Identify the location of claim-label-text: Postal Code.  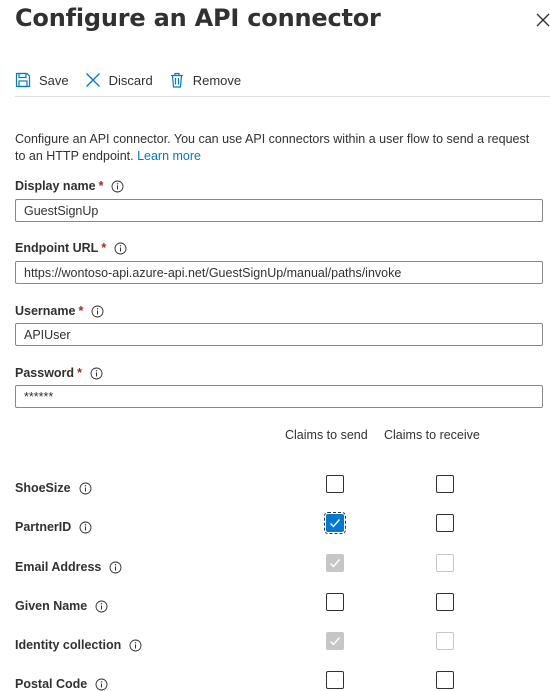
(51, 684).